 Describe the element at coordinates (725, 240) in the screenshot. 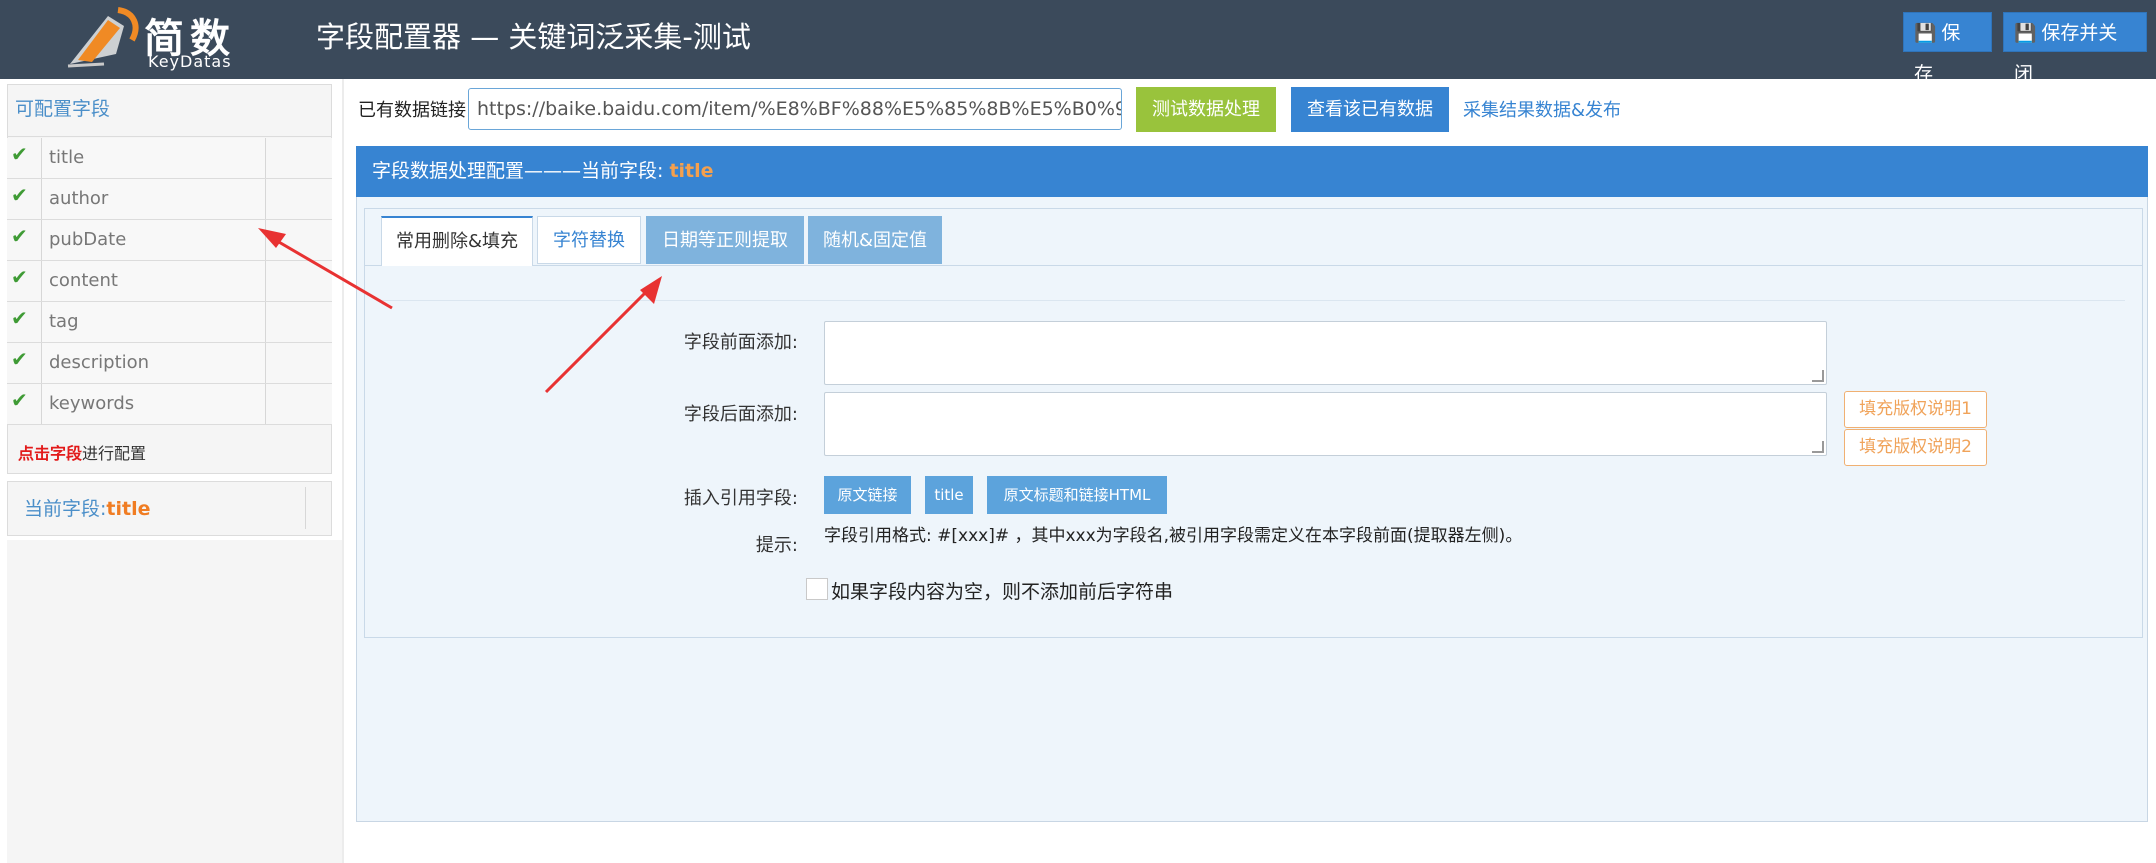

I see `tab-regex-extract: 日期等正则提取` at that location.